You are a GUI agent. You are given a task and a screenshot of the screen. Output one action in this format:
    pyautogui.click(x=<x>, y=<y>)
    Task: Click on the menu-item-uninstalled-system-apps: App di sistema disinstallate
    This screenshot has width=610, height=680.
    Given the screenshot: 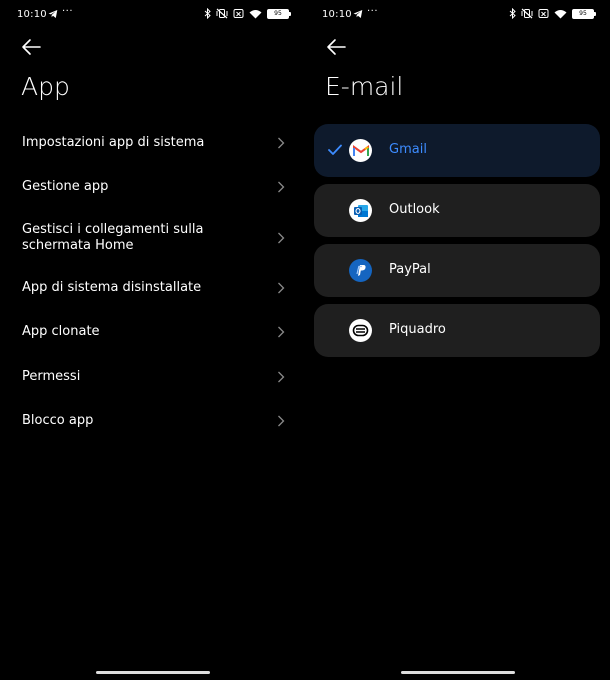 What is the action you would take?
    pyautogui.click(x=154, y=288)
    